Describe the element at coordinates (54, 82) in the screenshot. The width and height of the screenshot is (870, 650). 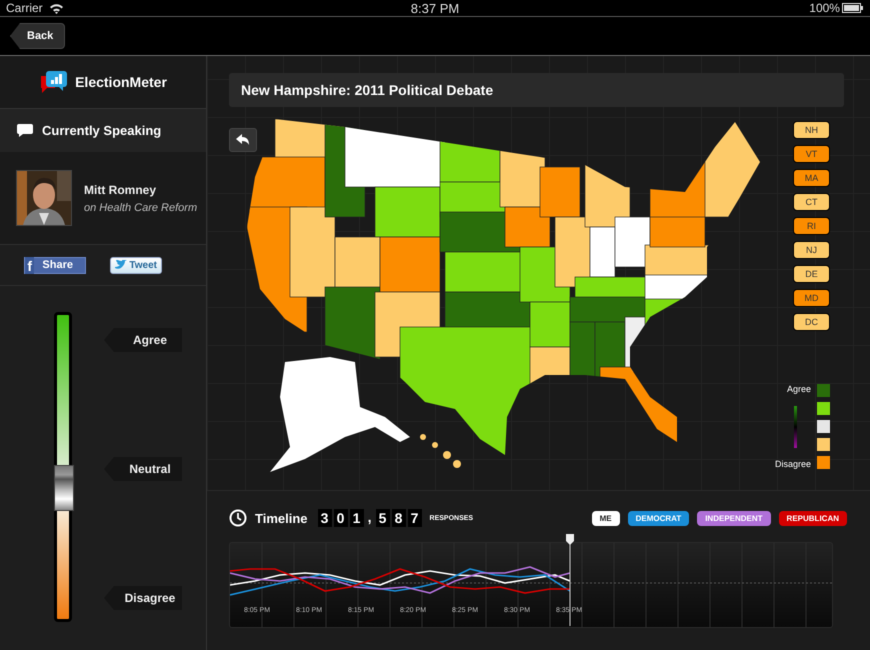
I see `logo-icon` at that location.